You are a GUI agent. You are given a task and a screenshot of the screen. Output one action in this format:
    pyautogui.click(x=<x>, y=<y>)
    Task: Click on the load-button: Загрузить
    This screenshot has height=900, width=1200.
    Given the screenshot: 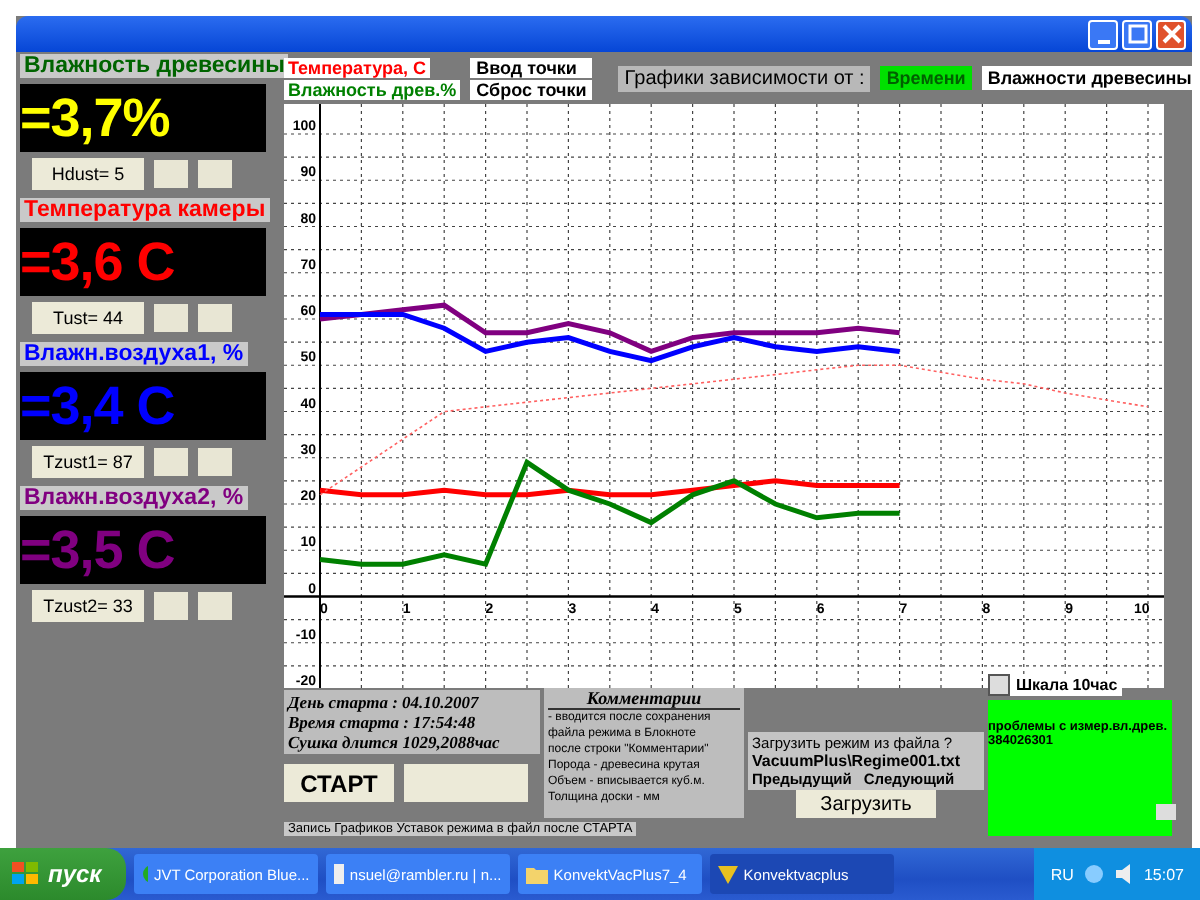 What is the action you would take?
    pyautogui.click(x=866, y=804)
    